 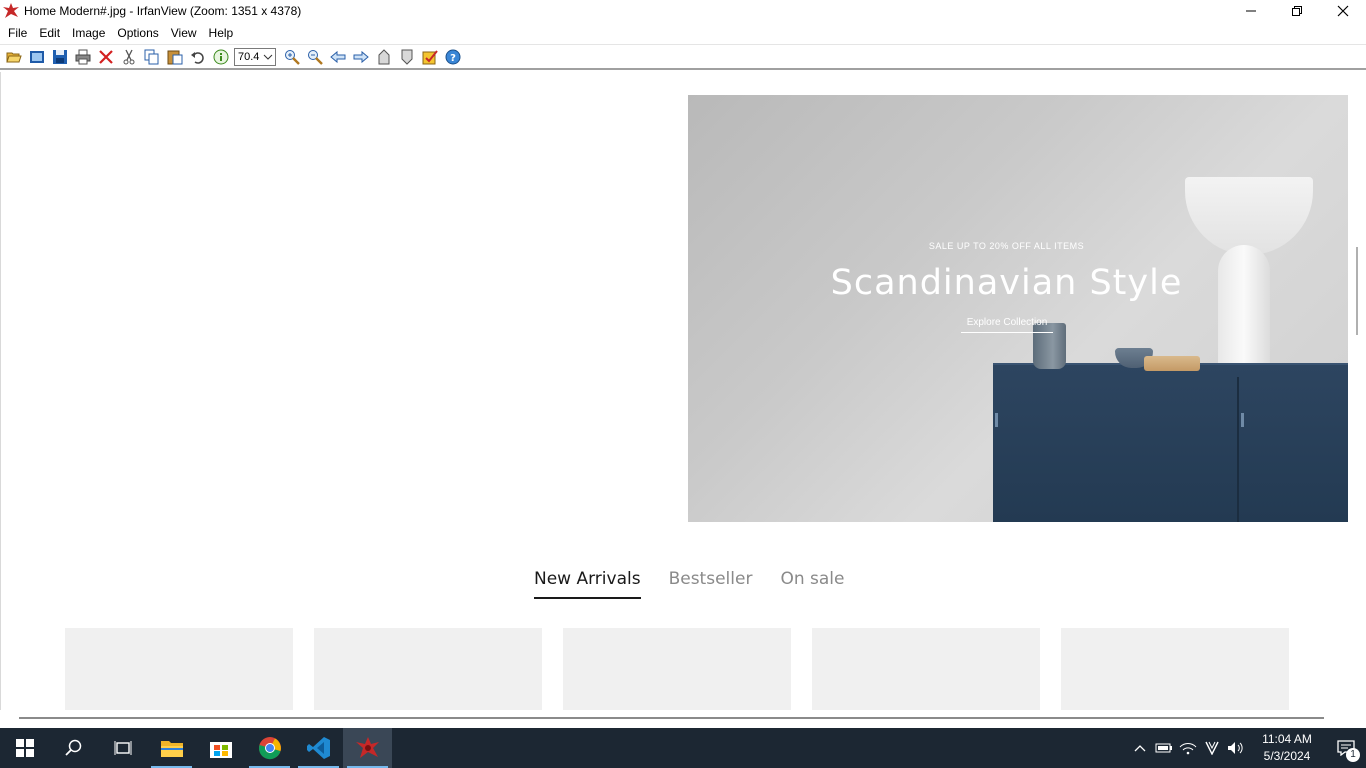 I want to click on maximize-button, so click(x=1297, y=11).